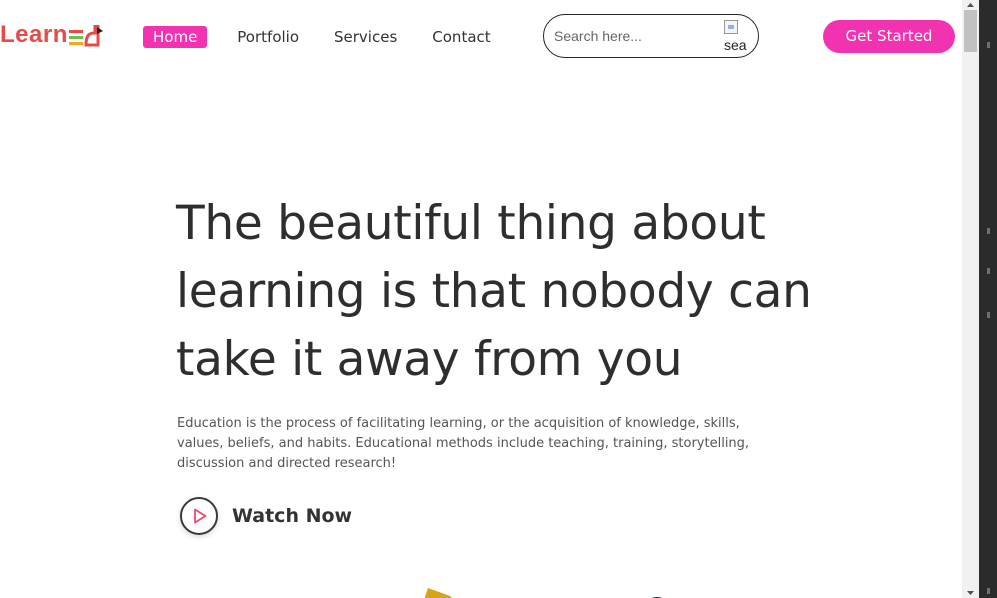  I want to click on search-icon: sea, so click(739, 37).